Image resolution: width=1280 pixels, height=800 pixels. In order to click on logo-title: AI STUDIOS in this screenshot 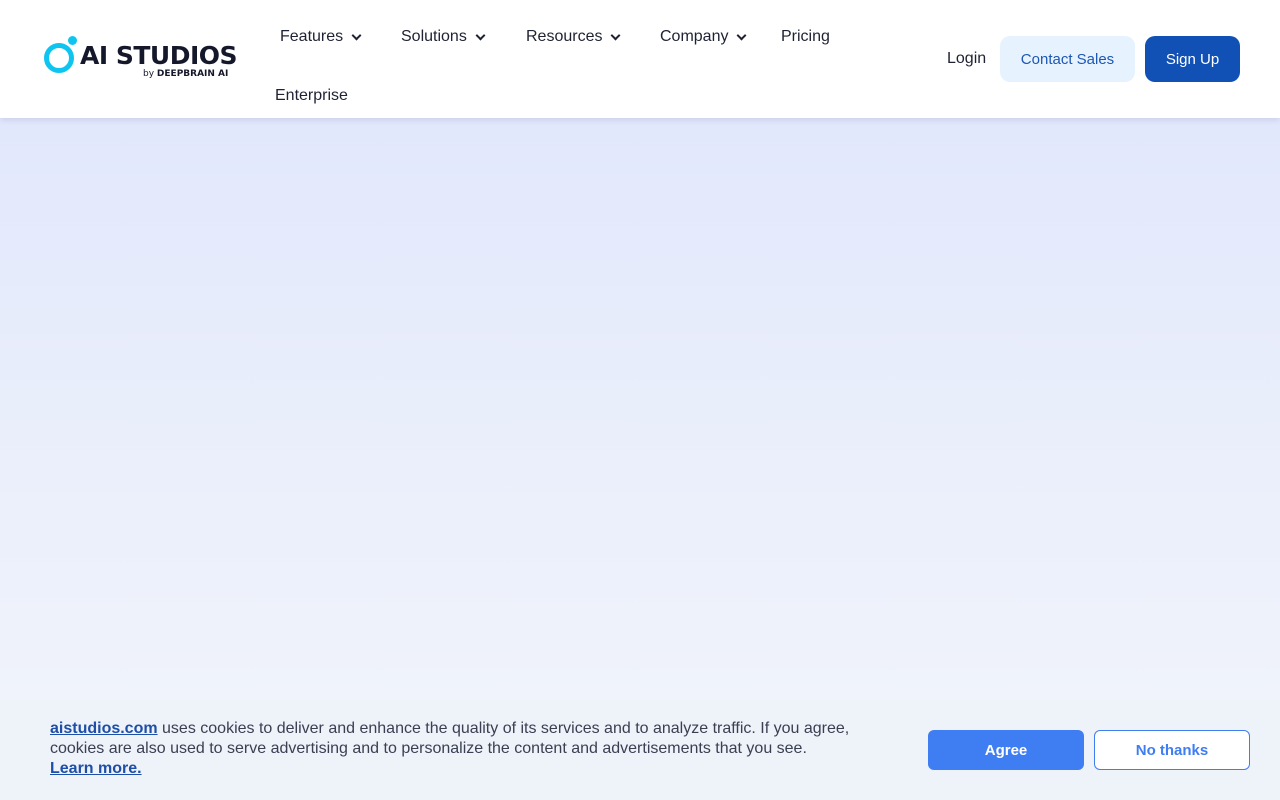, I will do `click(159, 55)`.